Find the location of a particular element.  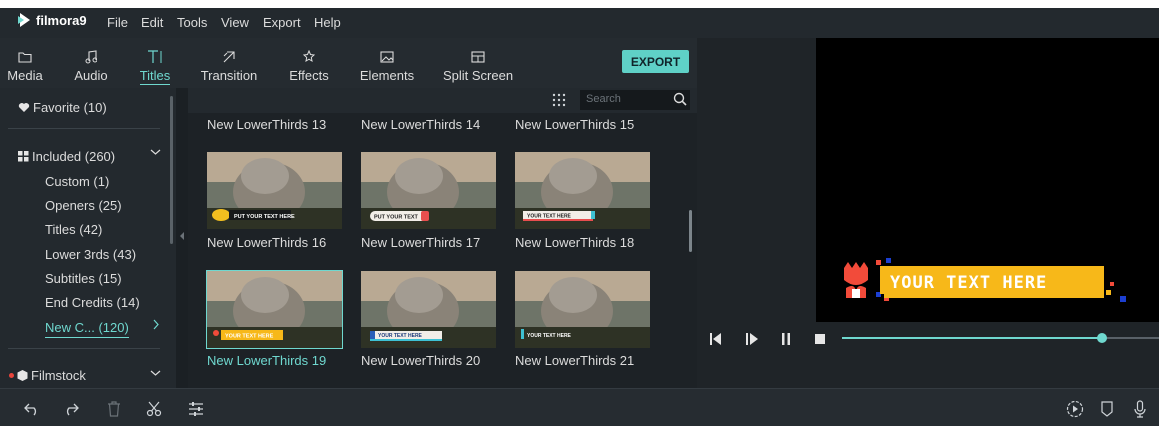

previous-frame-icon is located at coordinates (716, 339).